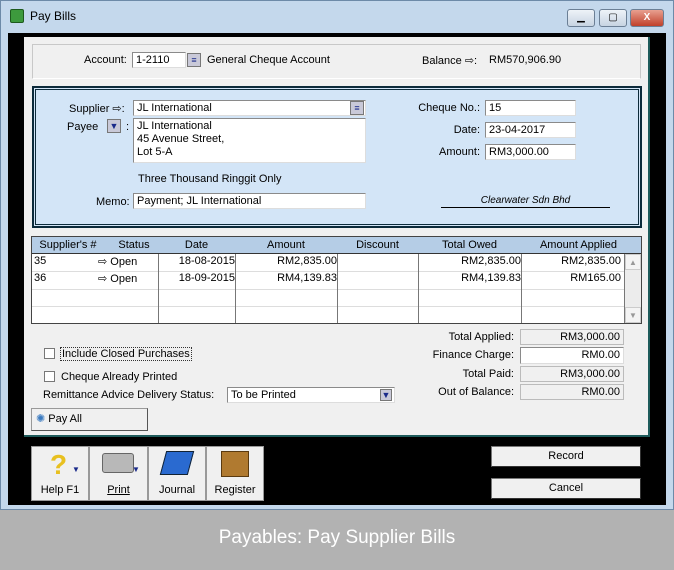 This screenshot has width=674, height=570. Describe the element at coordinates (263, 395) in the screenshot. I see `remittance-value: To be Printed` at that location.